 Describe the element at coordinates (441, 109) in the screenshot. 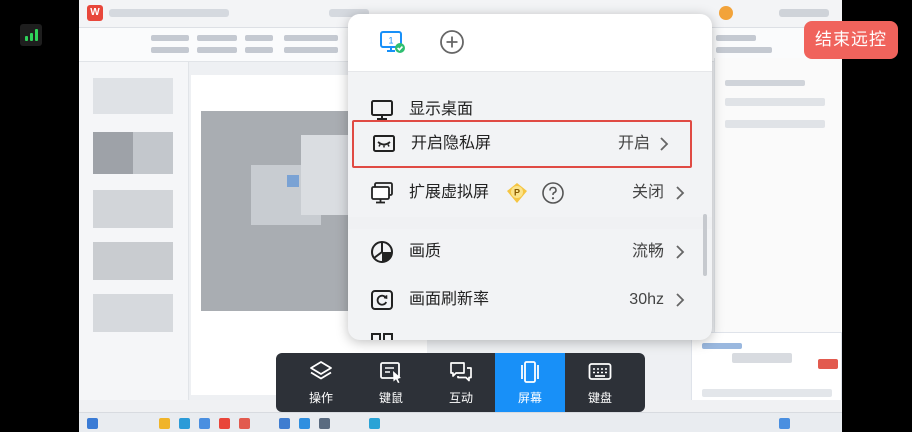

I see `menu-item-label: 显示桌面` at that location.